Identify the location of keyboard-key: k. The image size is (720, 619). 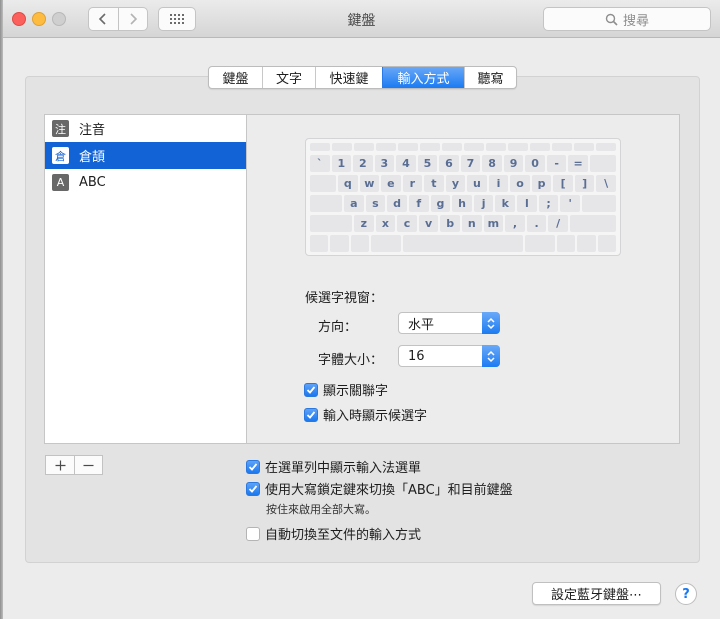
(505, 203).